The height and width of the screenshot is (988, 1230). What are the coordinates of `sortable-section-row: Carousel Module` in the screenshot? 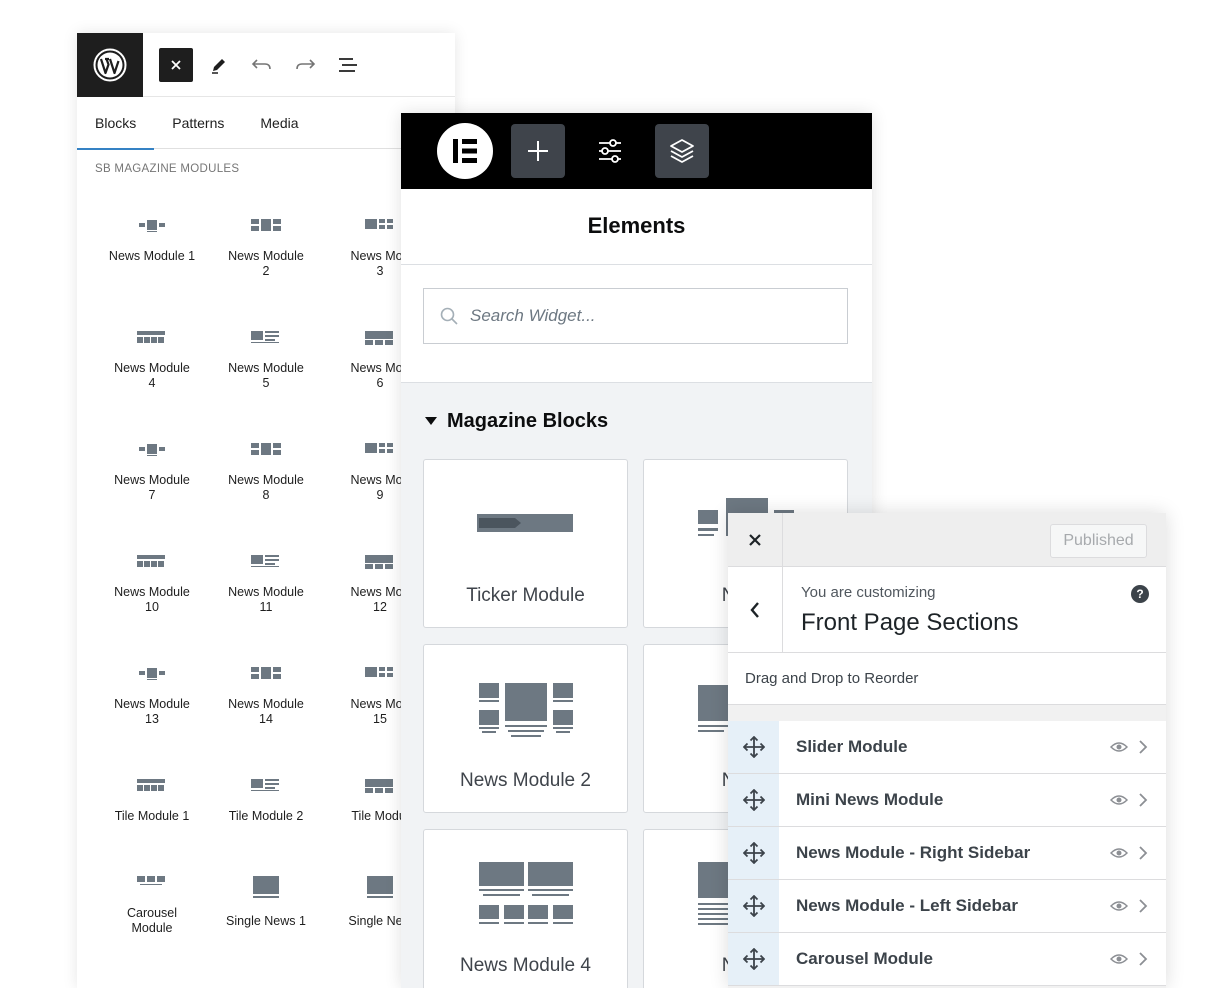 It's located at (947, 959).